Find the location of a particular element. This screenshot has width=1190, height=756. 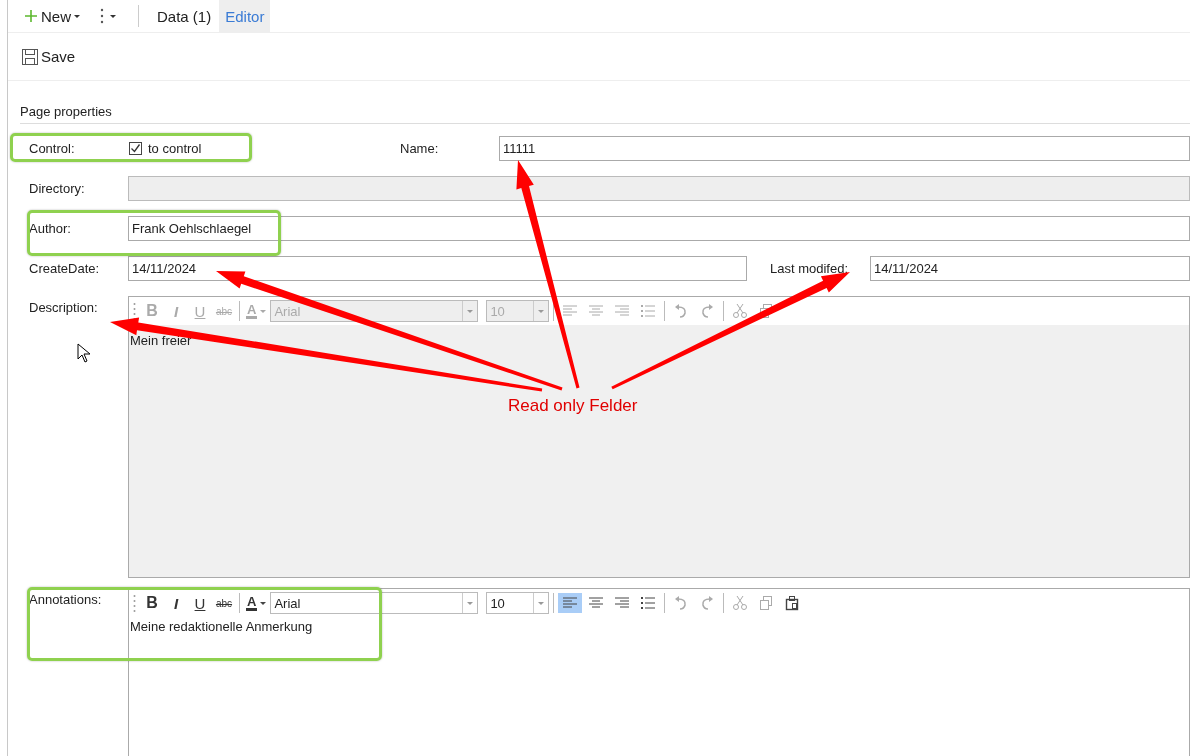

grip-icon is located at coordinates (134, 603).